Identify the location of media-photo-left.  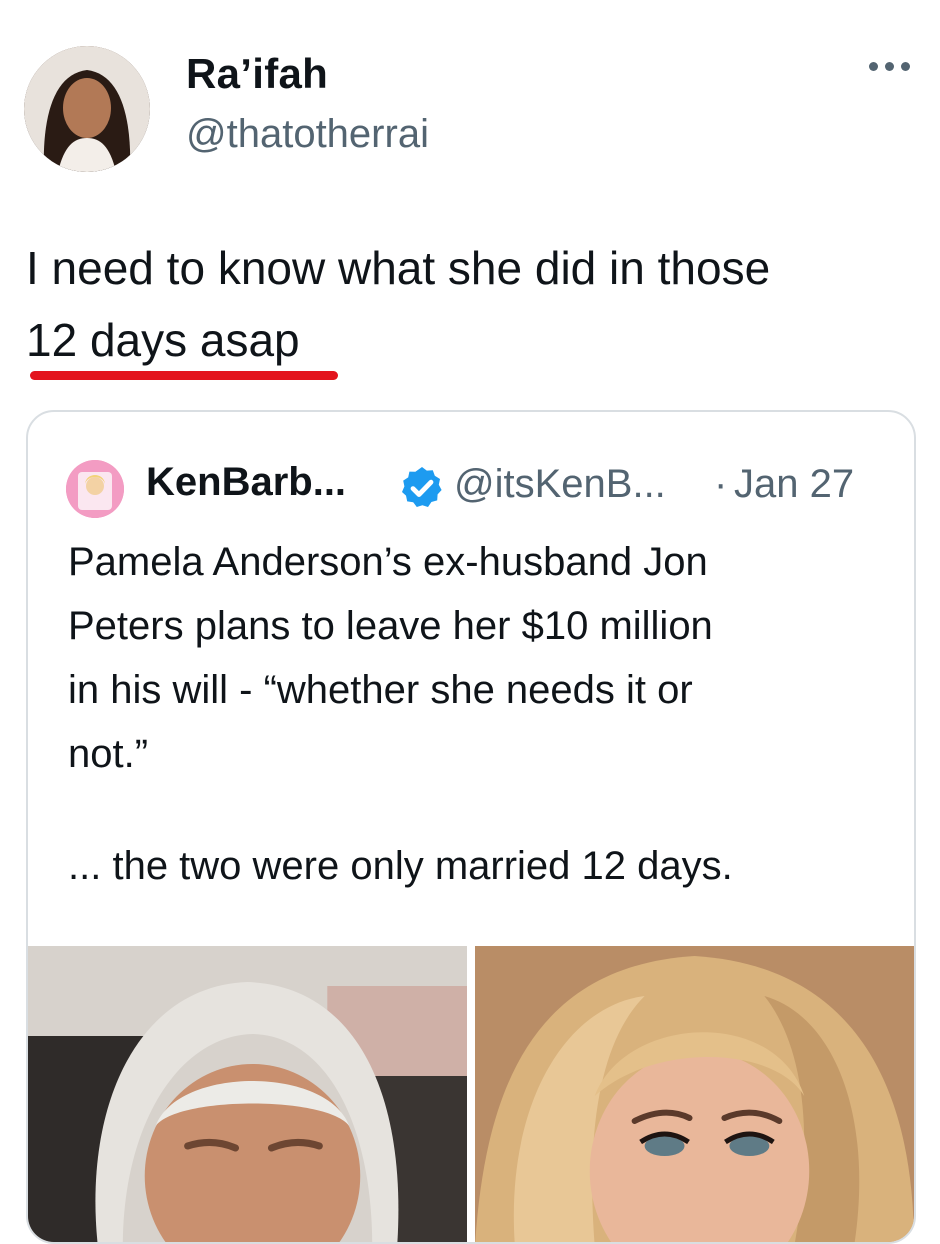
(247, 1094).